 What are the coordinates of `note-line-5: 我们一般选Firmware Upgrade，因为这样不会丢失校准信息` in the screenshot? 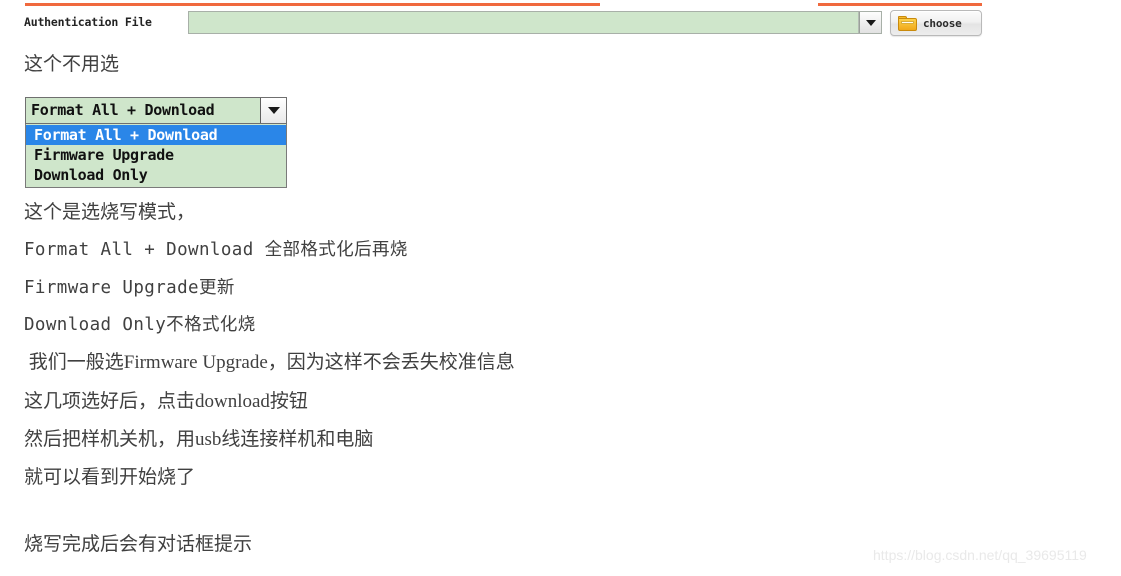 It's located at (269, 362).